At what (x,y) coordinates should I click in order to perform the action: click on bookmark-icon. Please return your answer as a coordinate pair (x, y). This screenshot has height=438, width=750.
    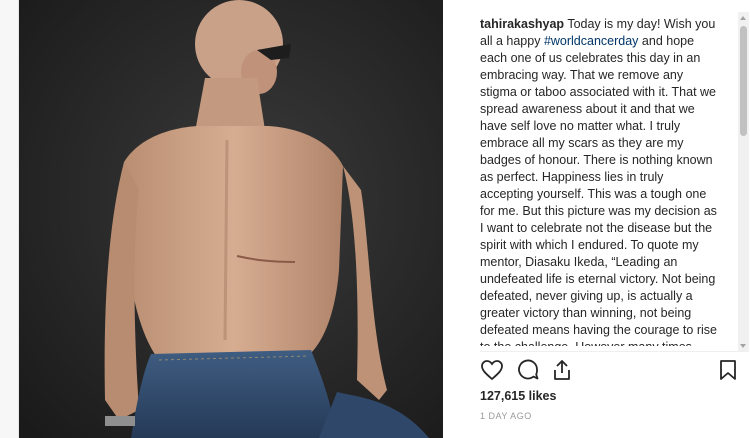
    Looking at the image, I should click on (729, 371).